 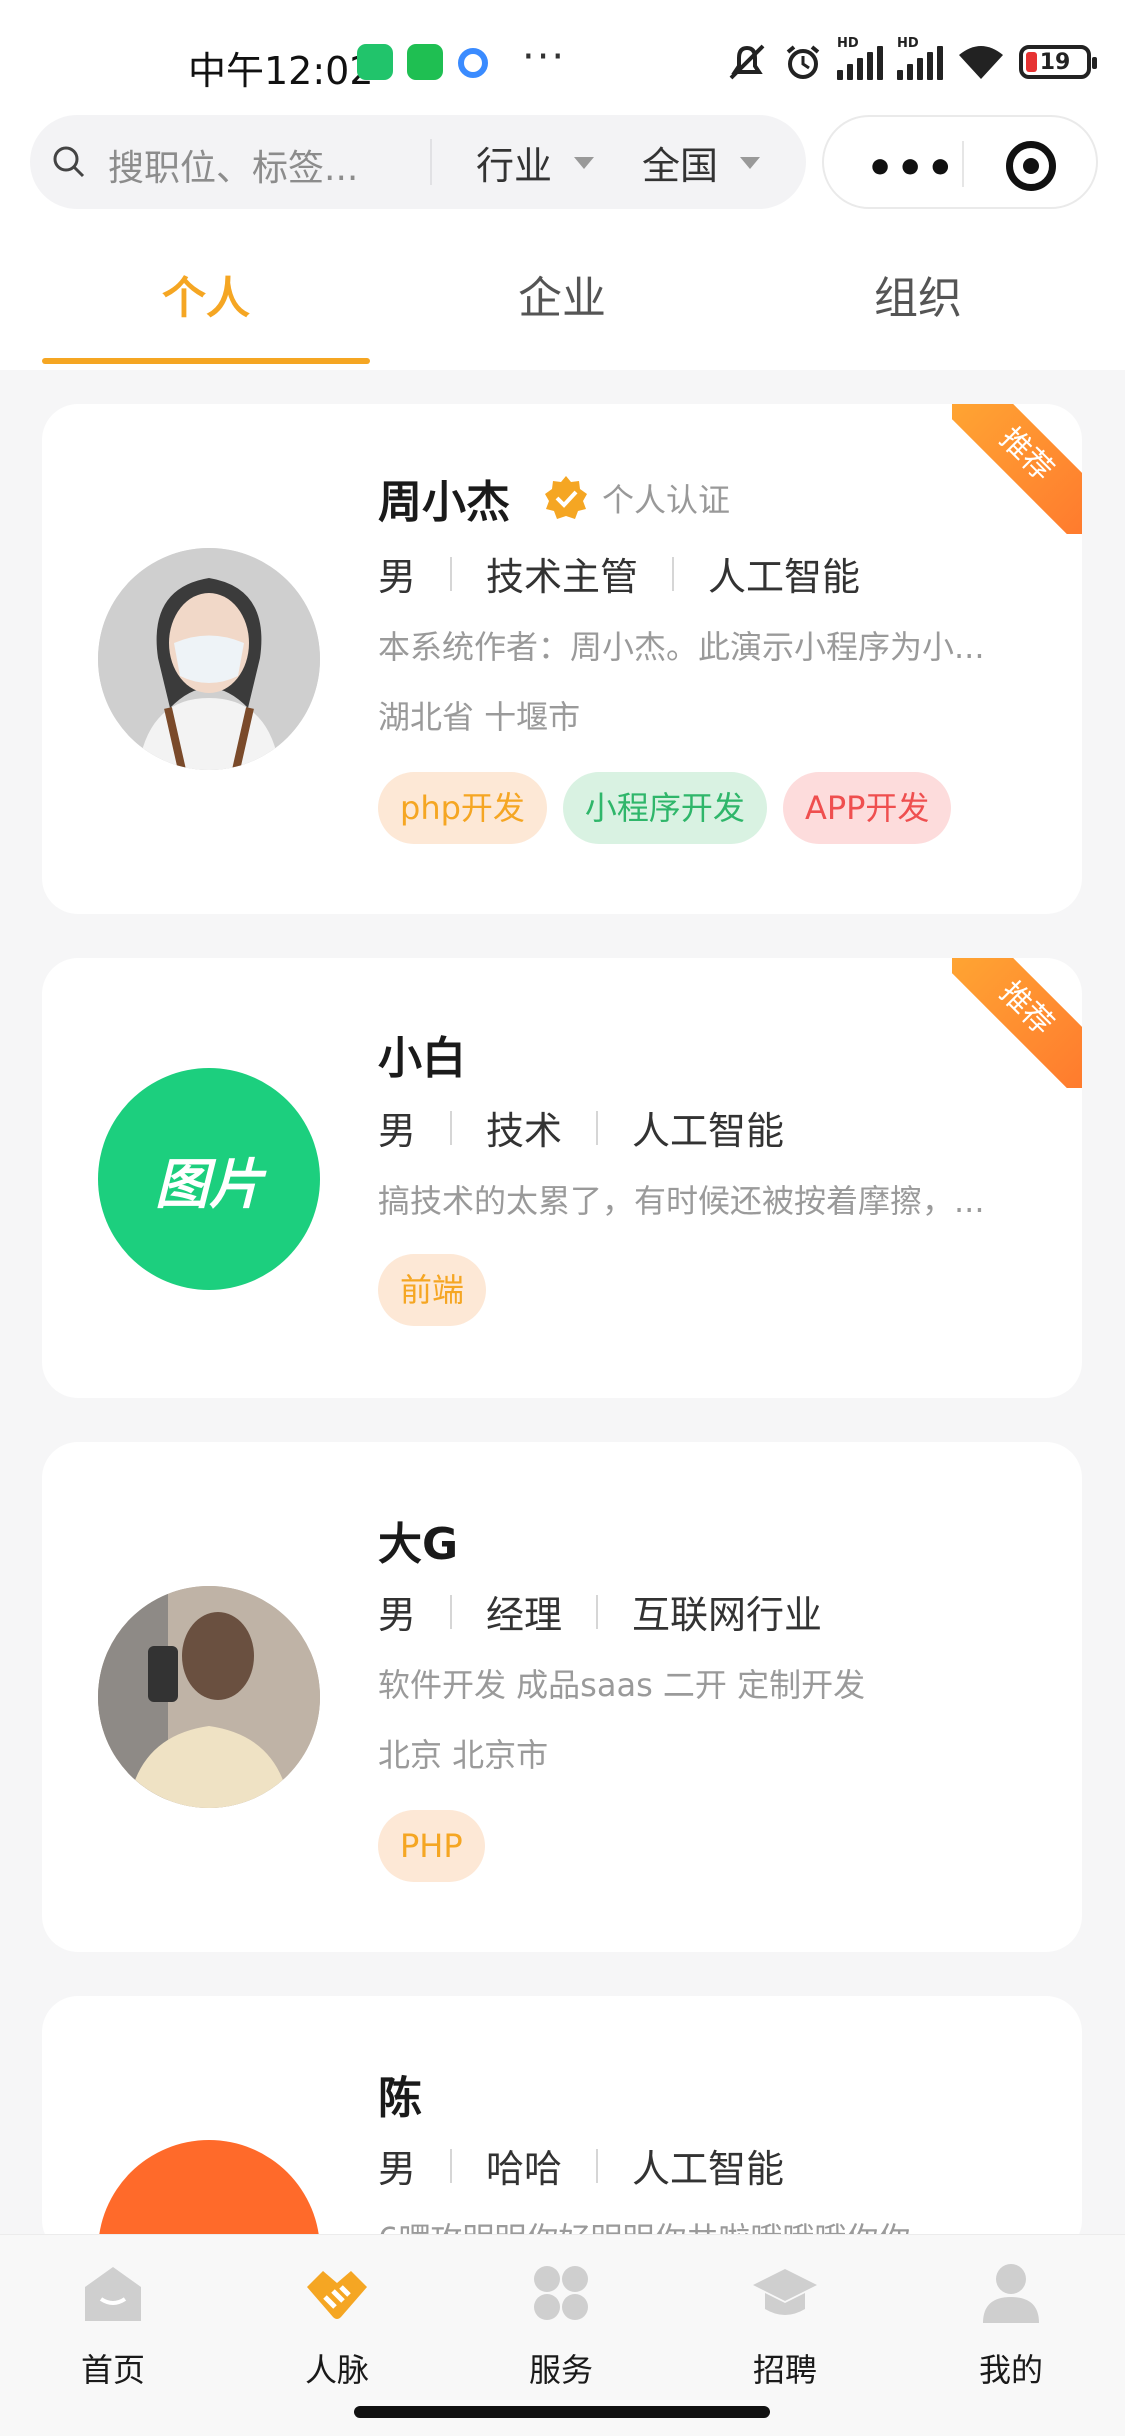 I want to click on region-filter: 全国, so click(x=701, y=162).